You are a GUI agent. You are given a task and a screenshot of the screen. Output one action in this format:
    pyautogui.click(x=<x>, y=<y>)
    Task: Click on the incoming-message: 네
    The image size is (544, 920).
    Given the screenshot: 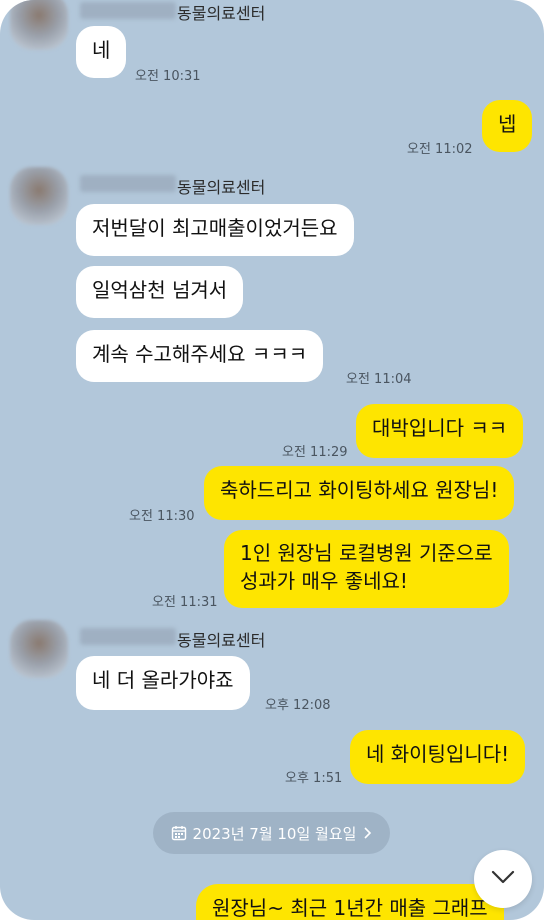 What is the action you would take?
    pyautogui.click(x=101, y=52)
    